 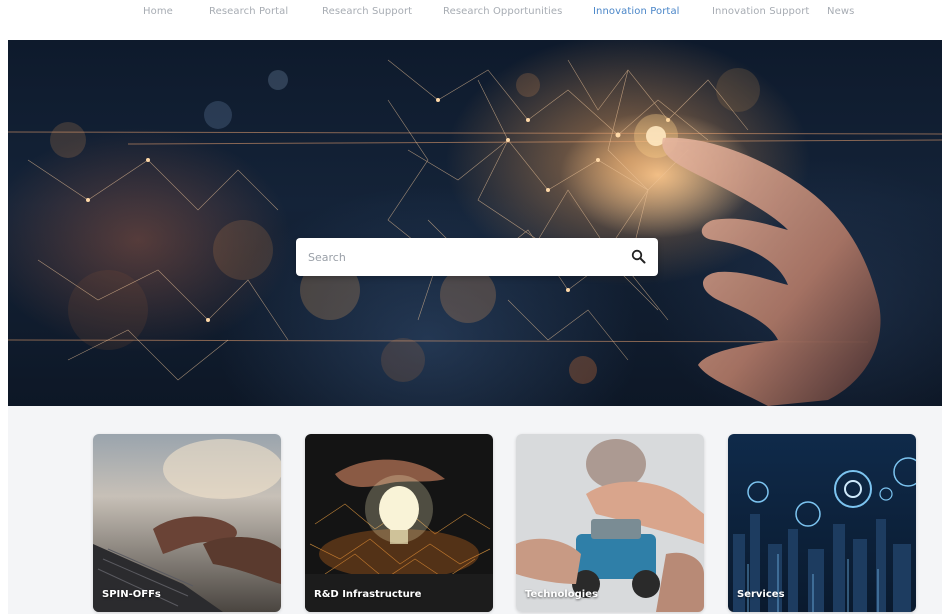 What do you see at coordinates (636, 11) in the screenshot?
I see `nav-innovation-portal: Innovation Portal` at bounding box center [636, 11].